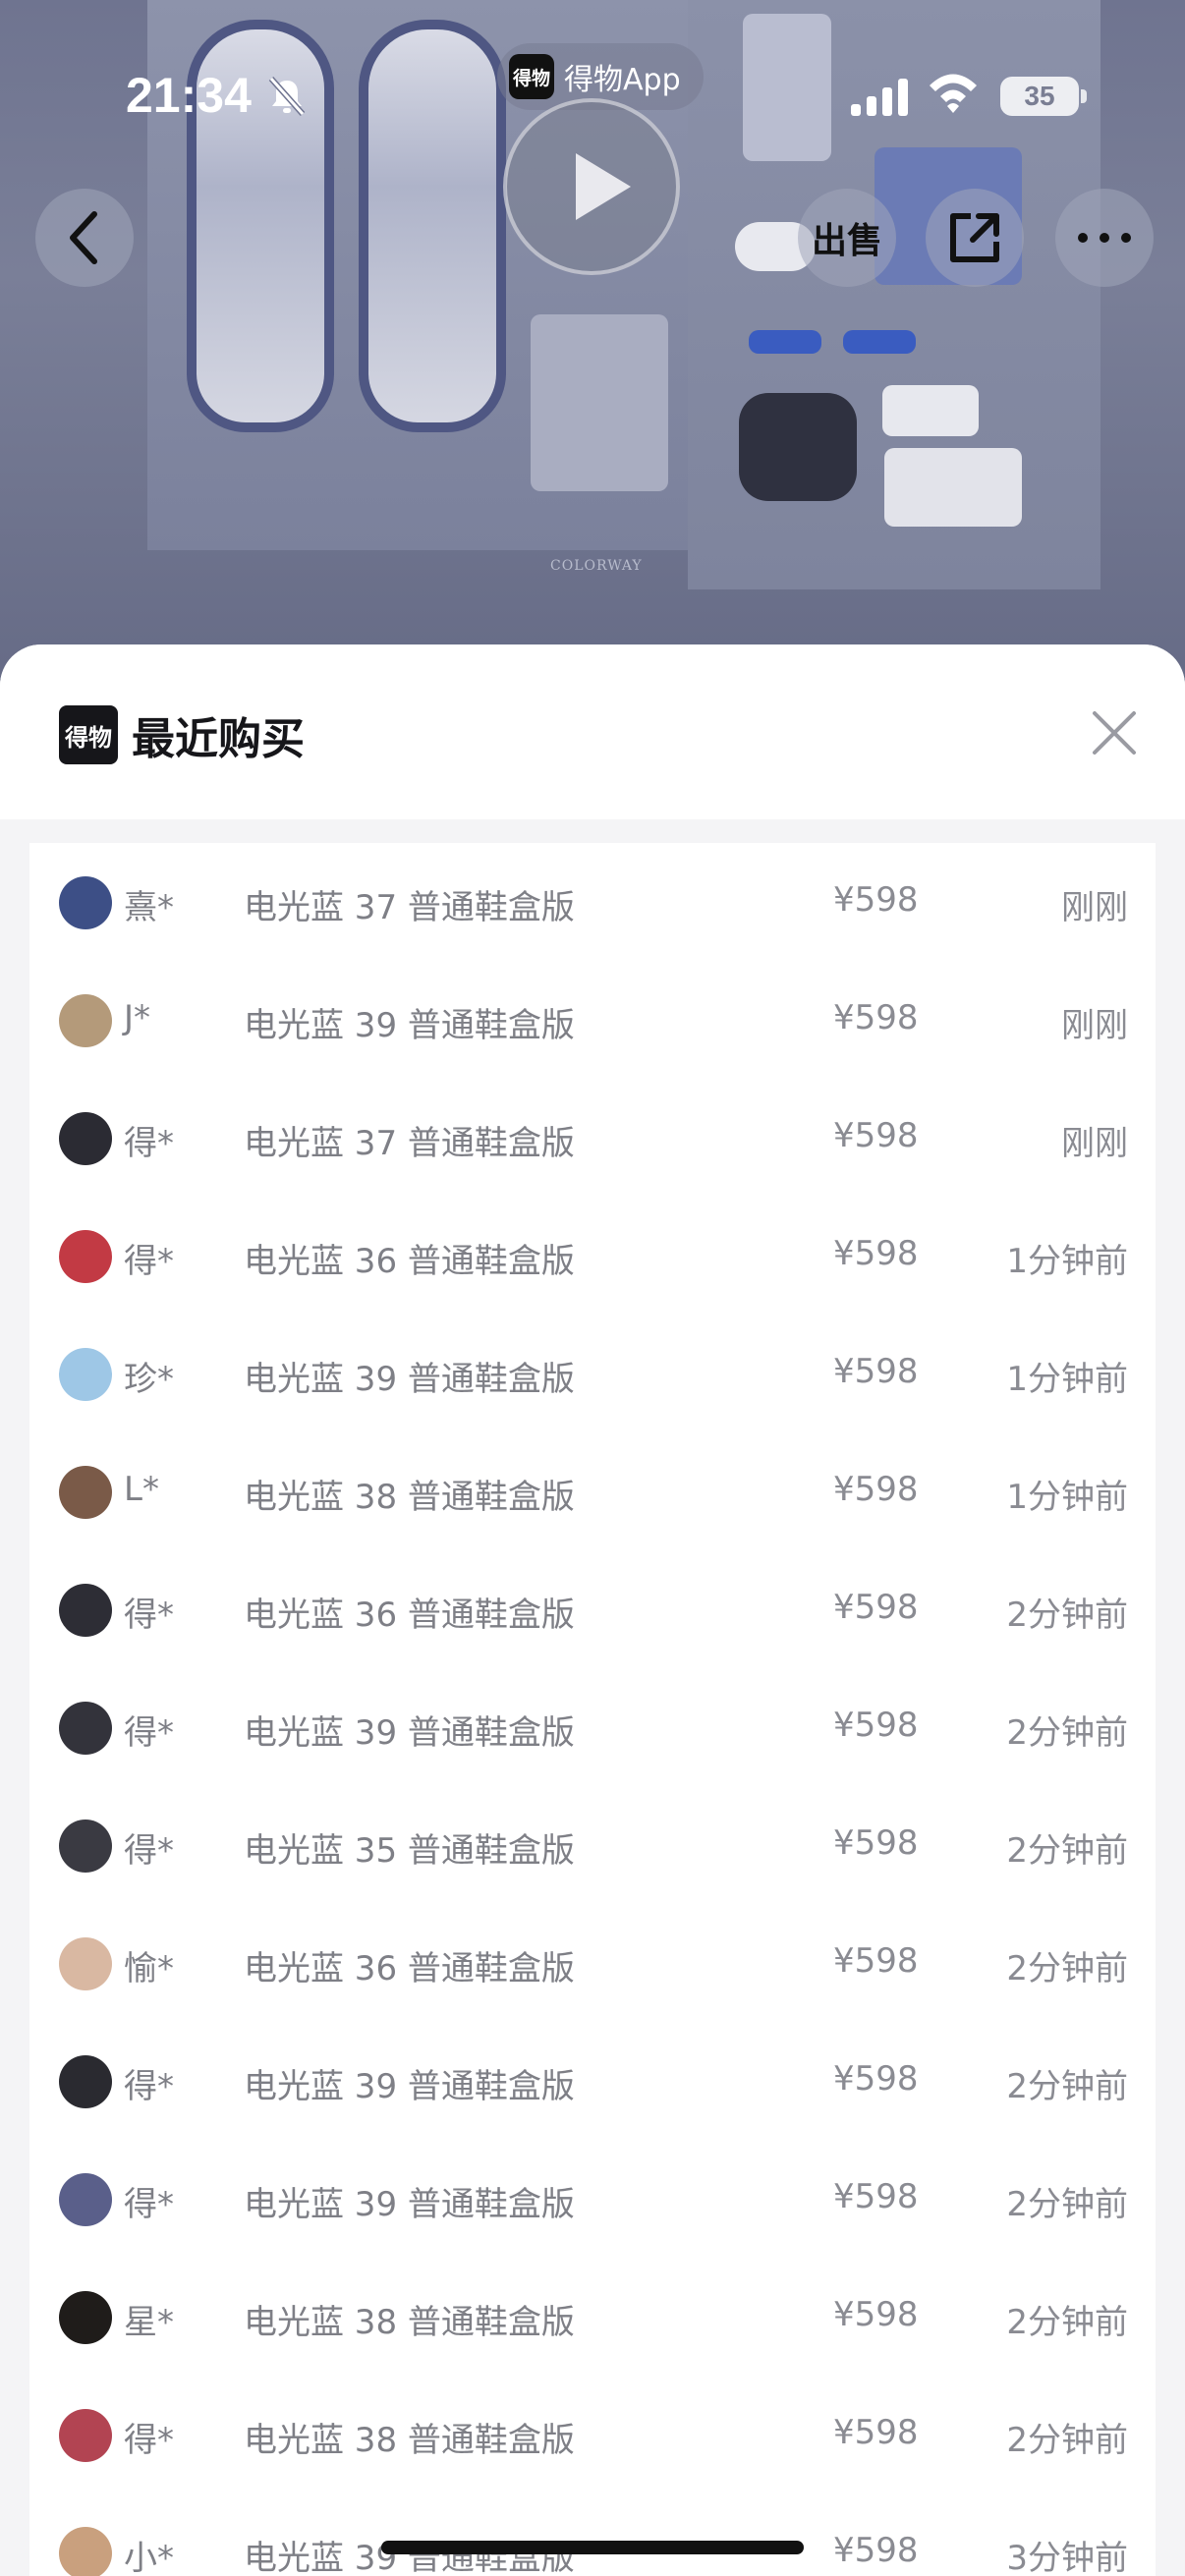  Describe the element at coordinates (847, 241) in the screenshot. I see `sell-label: 出售` at that location.